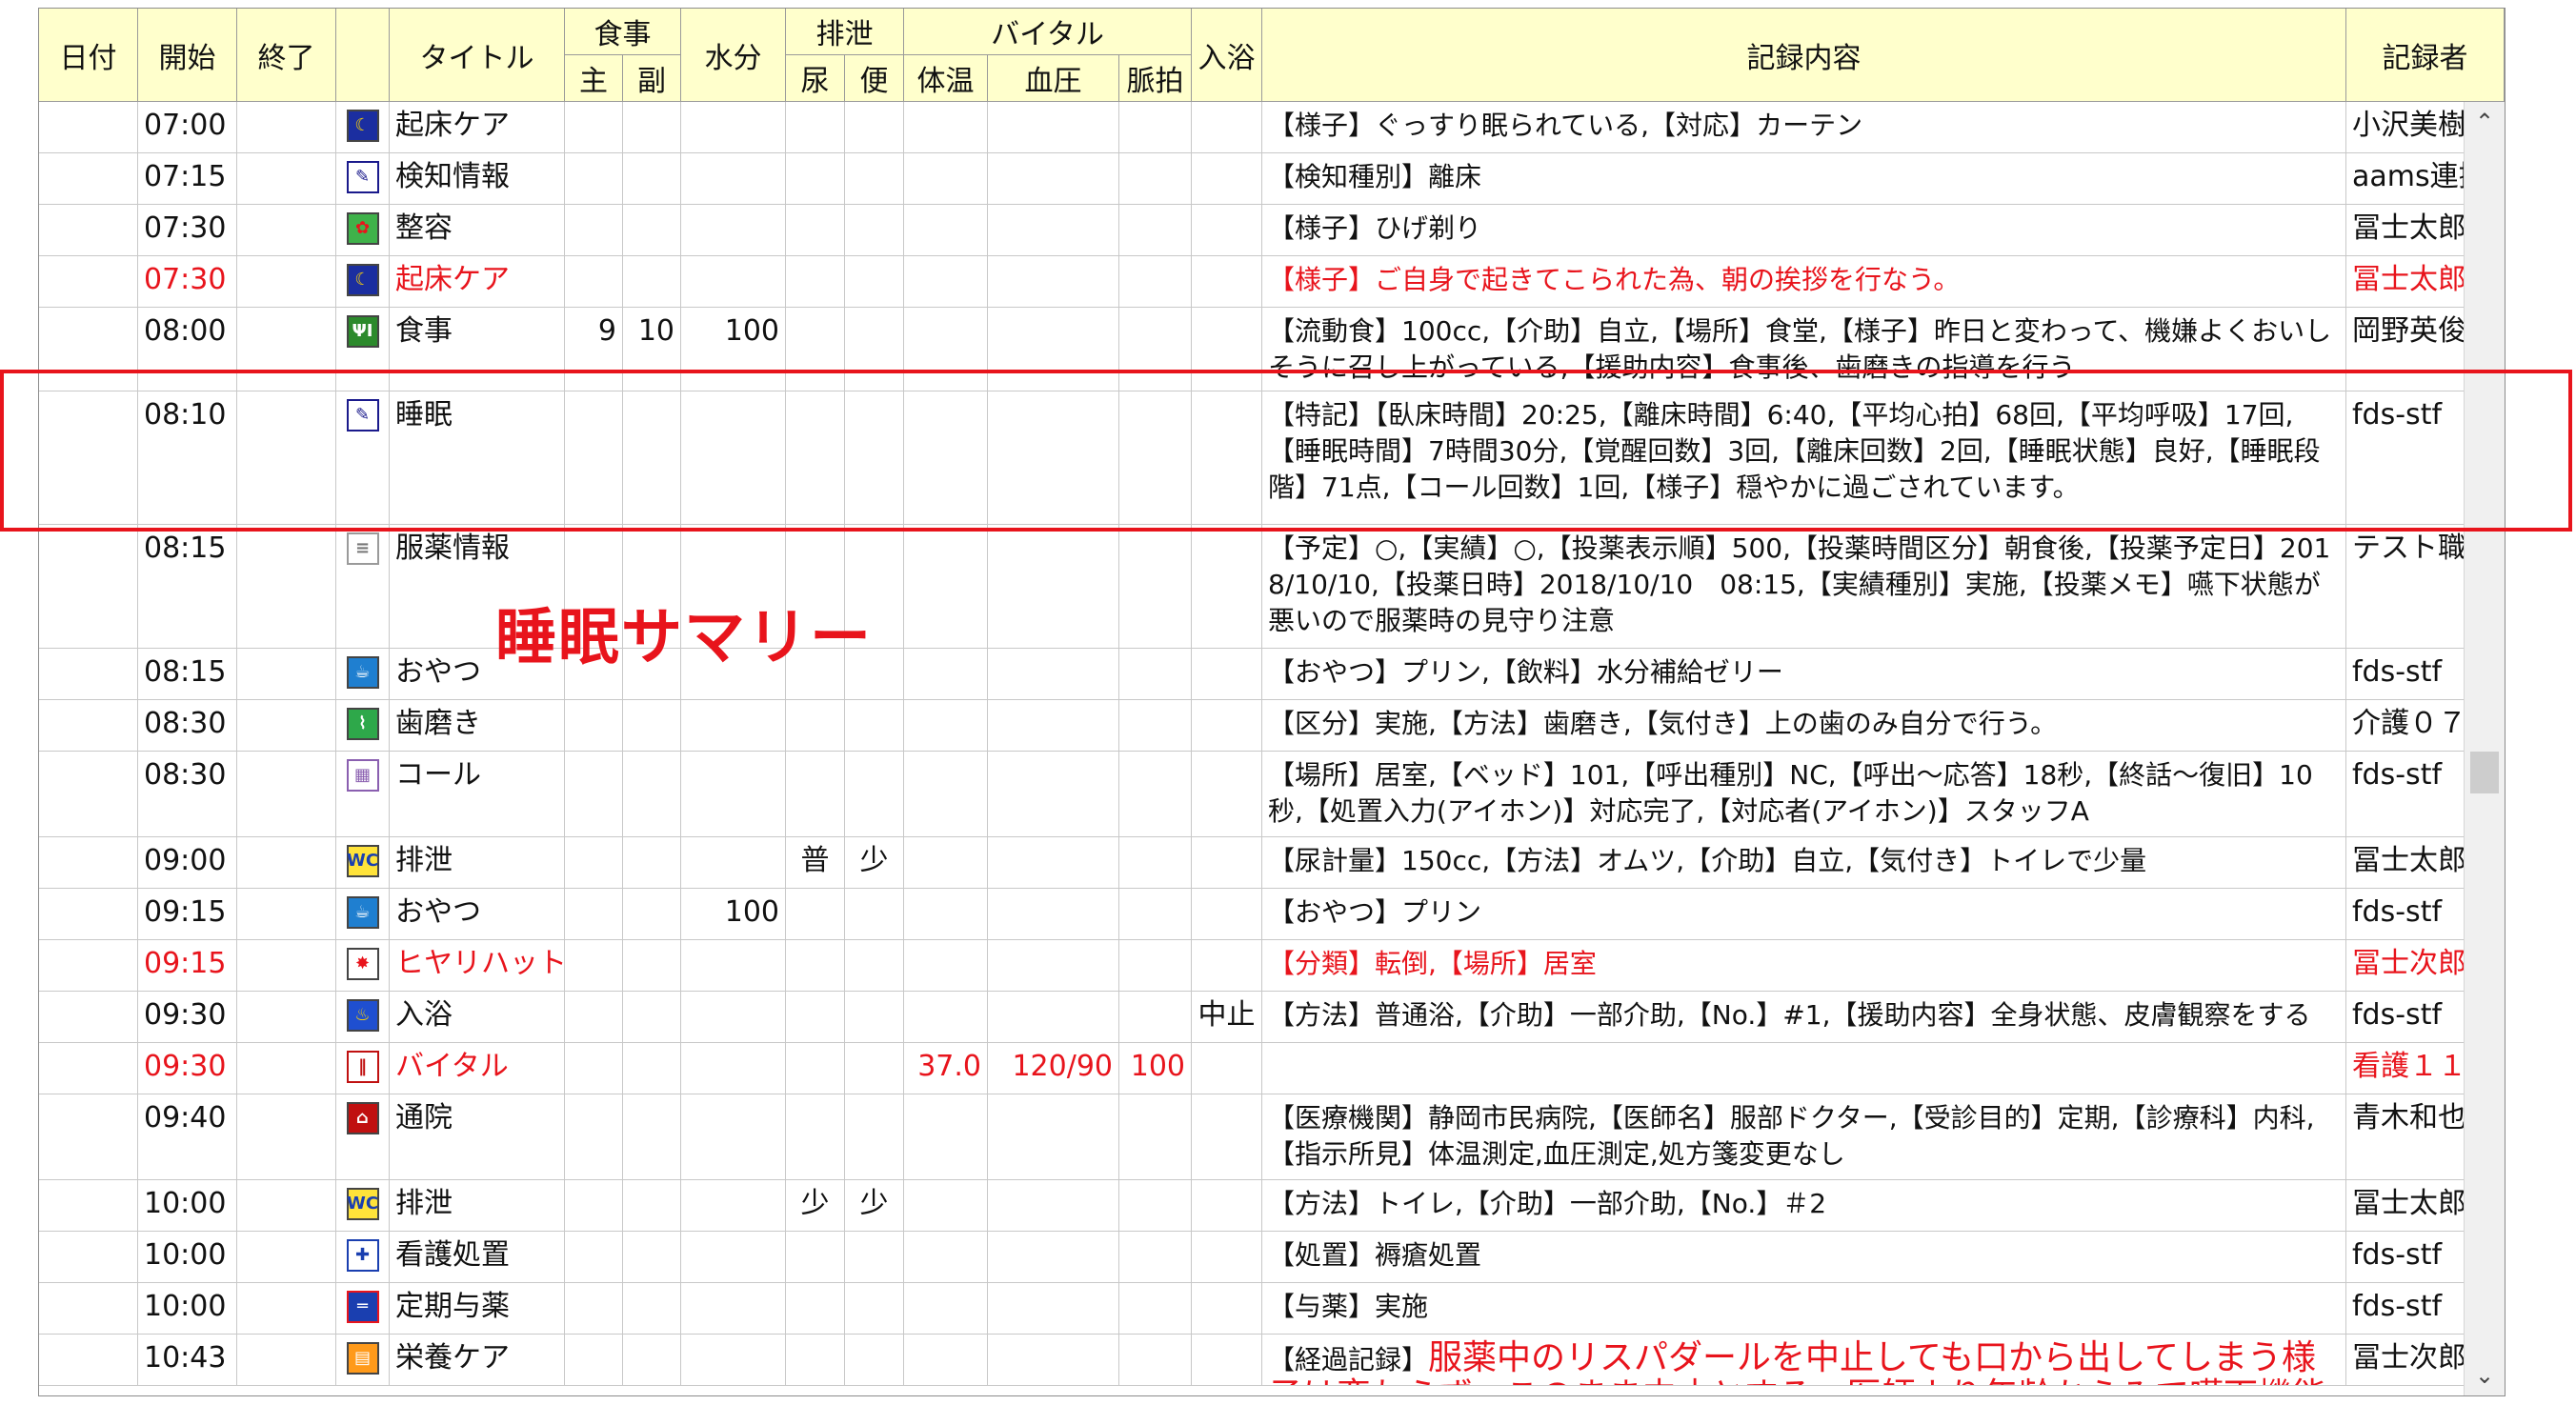  What do you see at coordinates (2485, 748) in the screenshot?
I see `vertical-scrollbar: ⌃ ⌄` at bounding box center [2485, 748].